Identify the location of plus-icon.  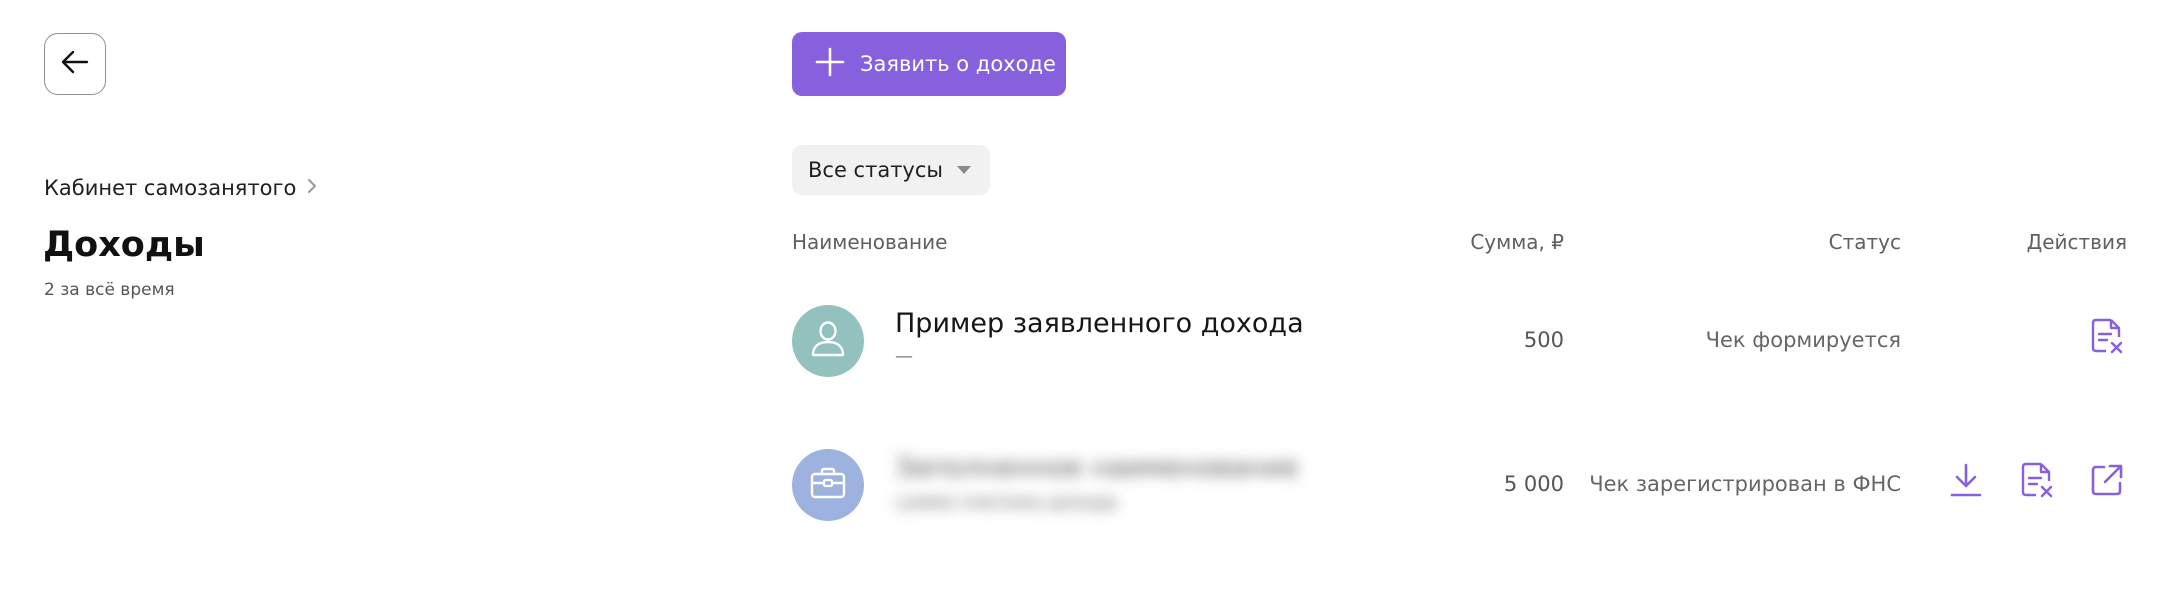
(830, 64).